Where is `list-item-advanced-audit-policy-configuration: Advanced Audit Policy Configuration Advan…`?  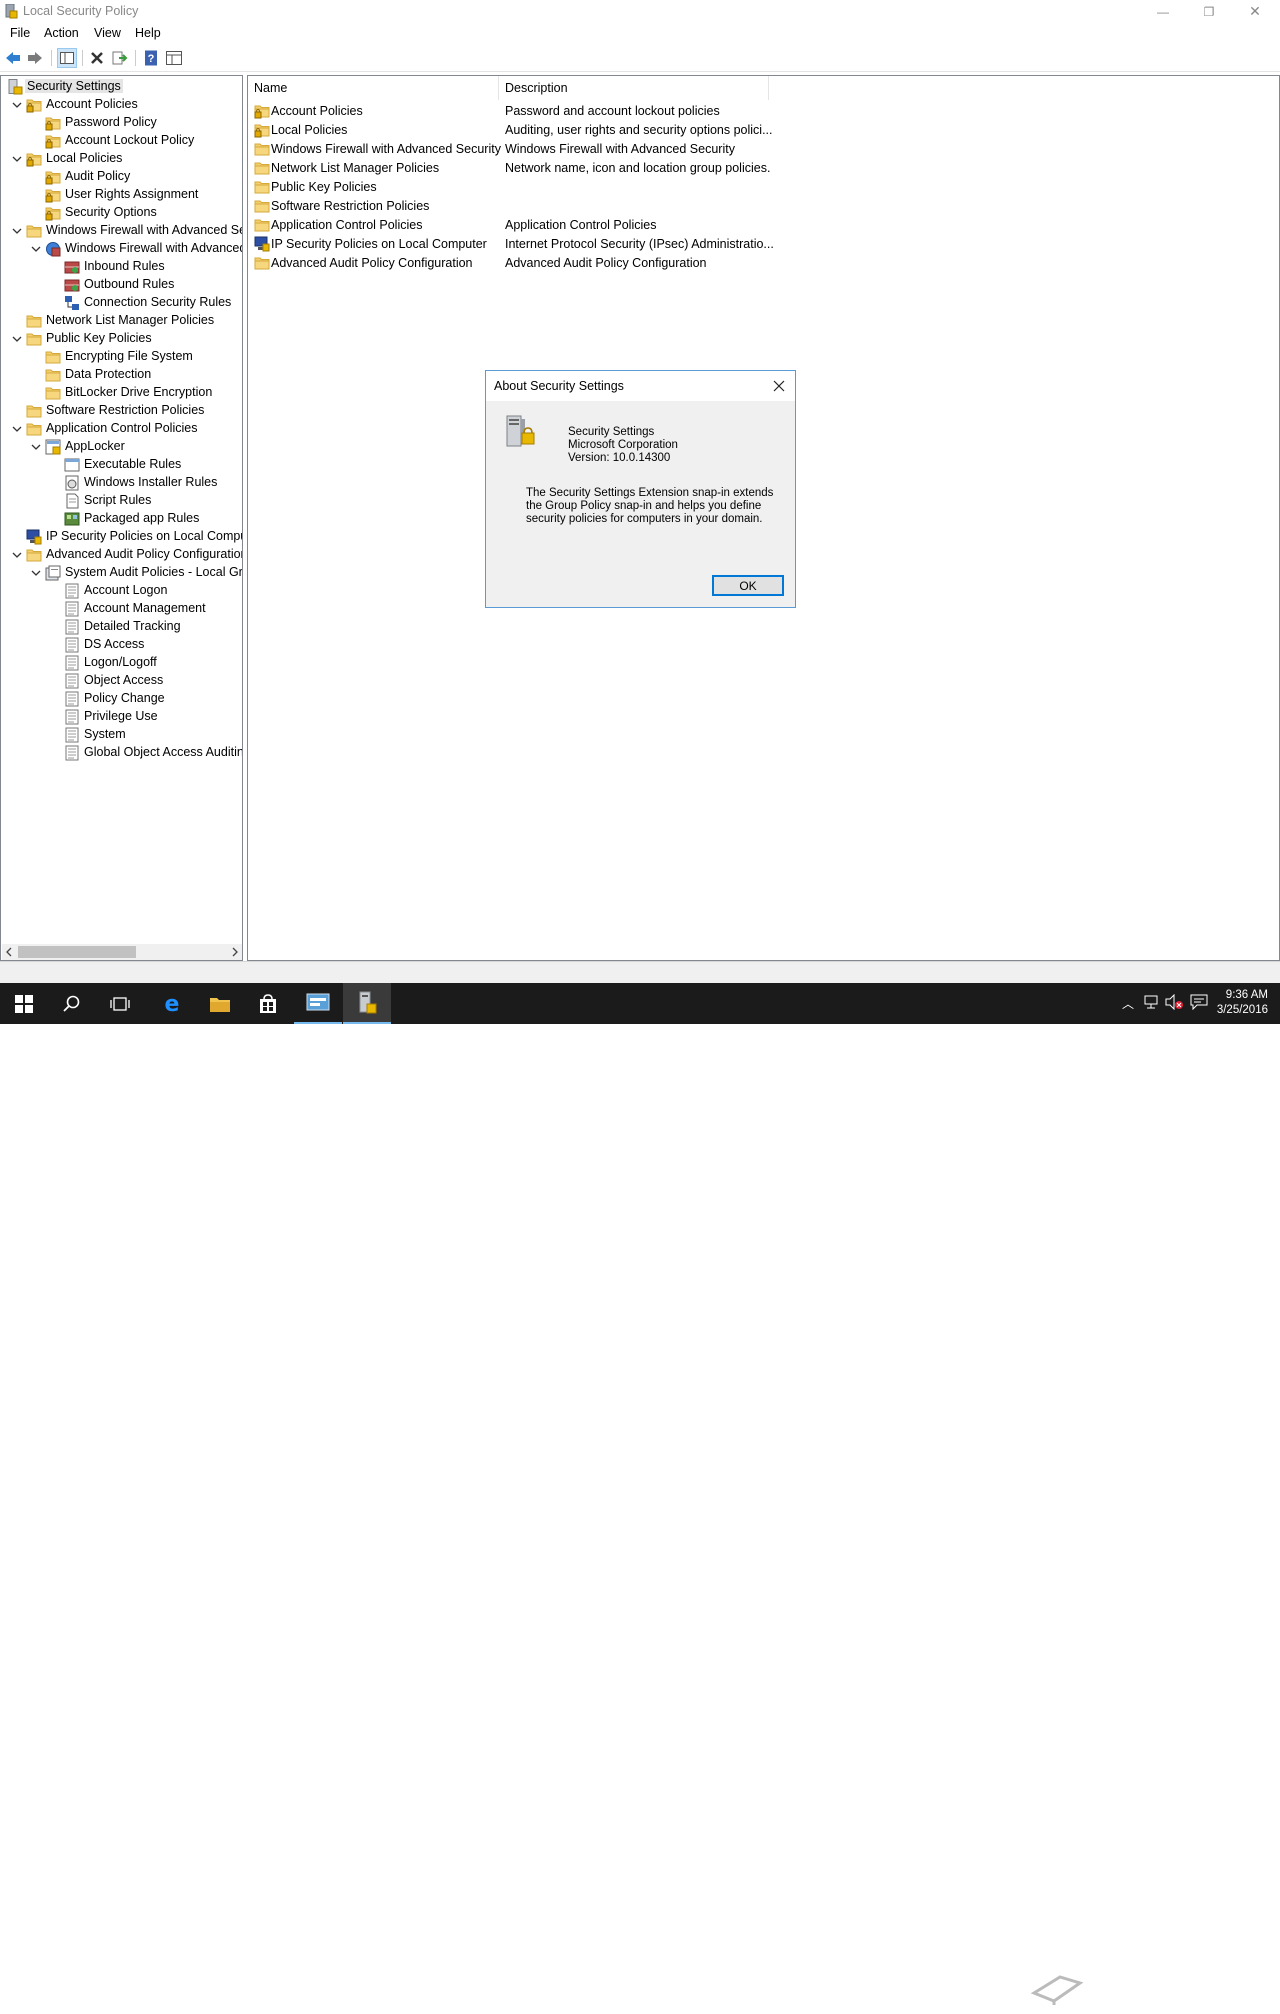
list-item-advanced-audit-policy-configuration: Advanced Audit Policy Configuration Advan… is located at coordinates (763, 263).